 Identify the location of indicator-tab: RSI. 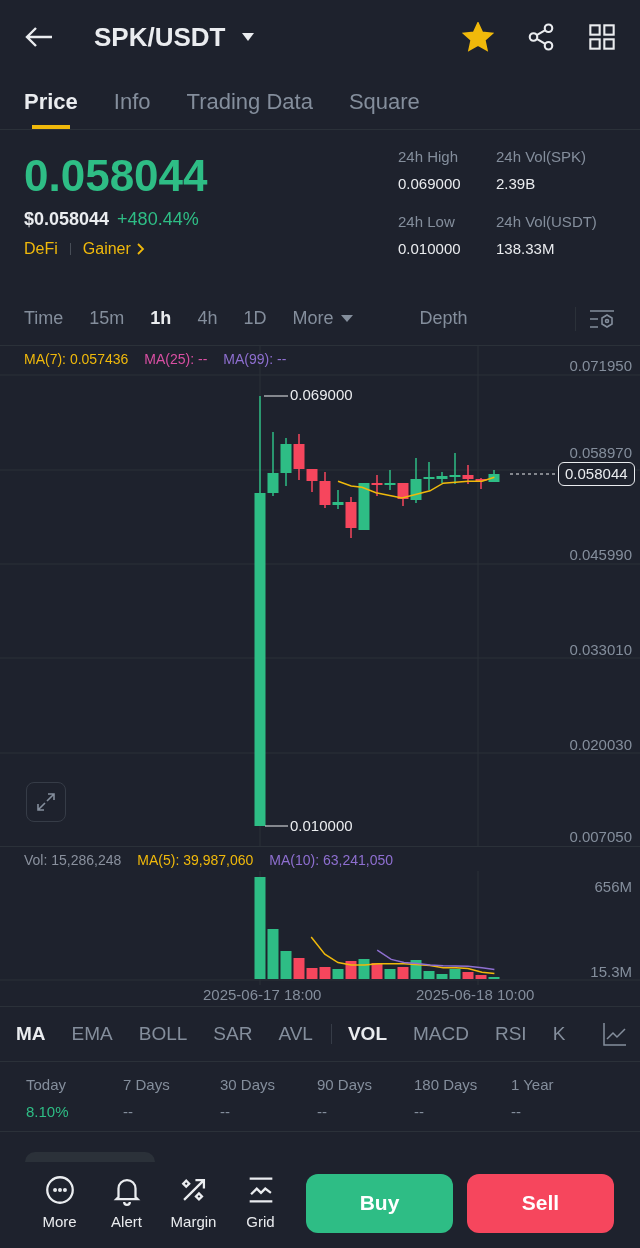
(510, 1034).